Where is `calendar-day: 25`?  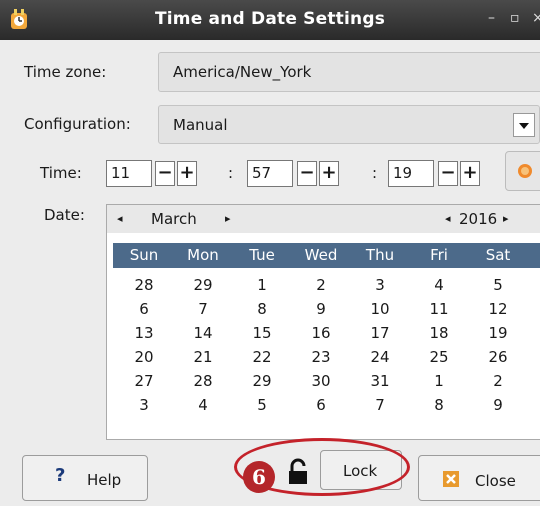
calendar-day: 25 is located at coordinates (439, 357).